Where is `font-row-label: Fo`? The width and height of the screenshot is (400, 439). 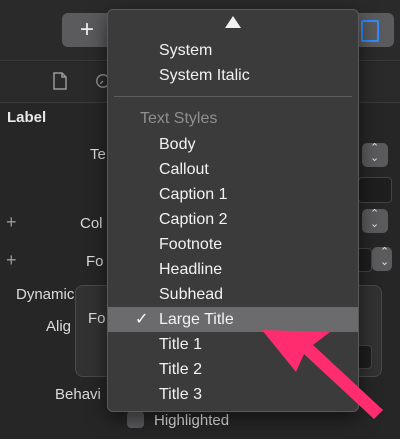
font-row-label: Fo is located at coordinates (95, 261).